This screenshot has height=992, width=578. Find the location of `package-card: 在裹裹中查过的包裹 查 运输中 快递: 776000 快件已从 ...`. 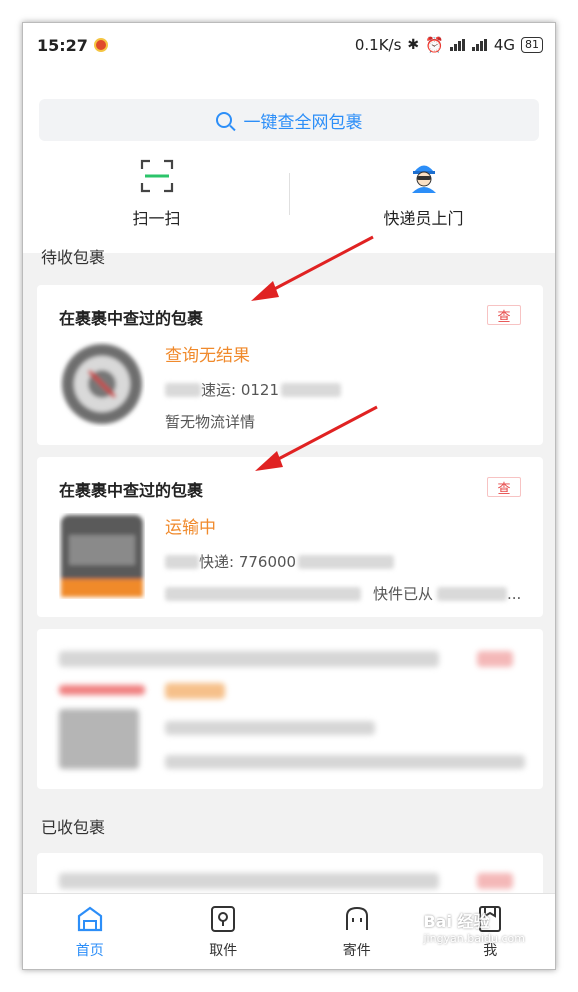

package-card: 在裹裹中查过的包裹 查 运输中 快递: 776000 快件已从 ... is located at coordinates (290, 537).